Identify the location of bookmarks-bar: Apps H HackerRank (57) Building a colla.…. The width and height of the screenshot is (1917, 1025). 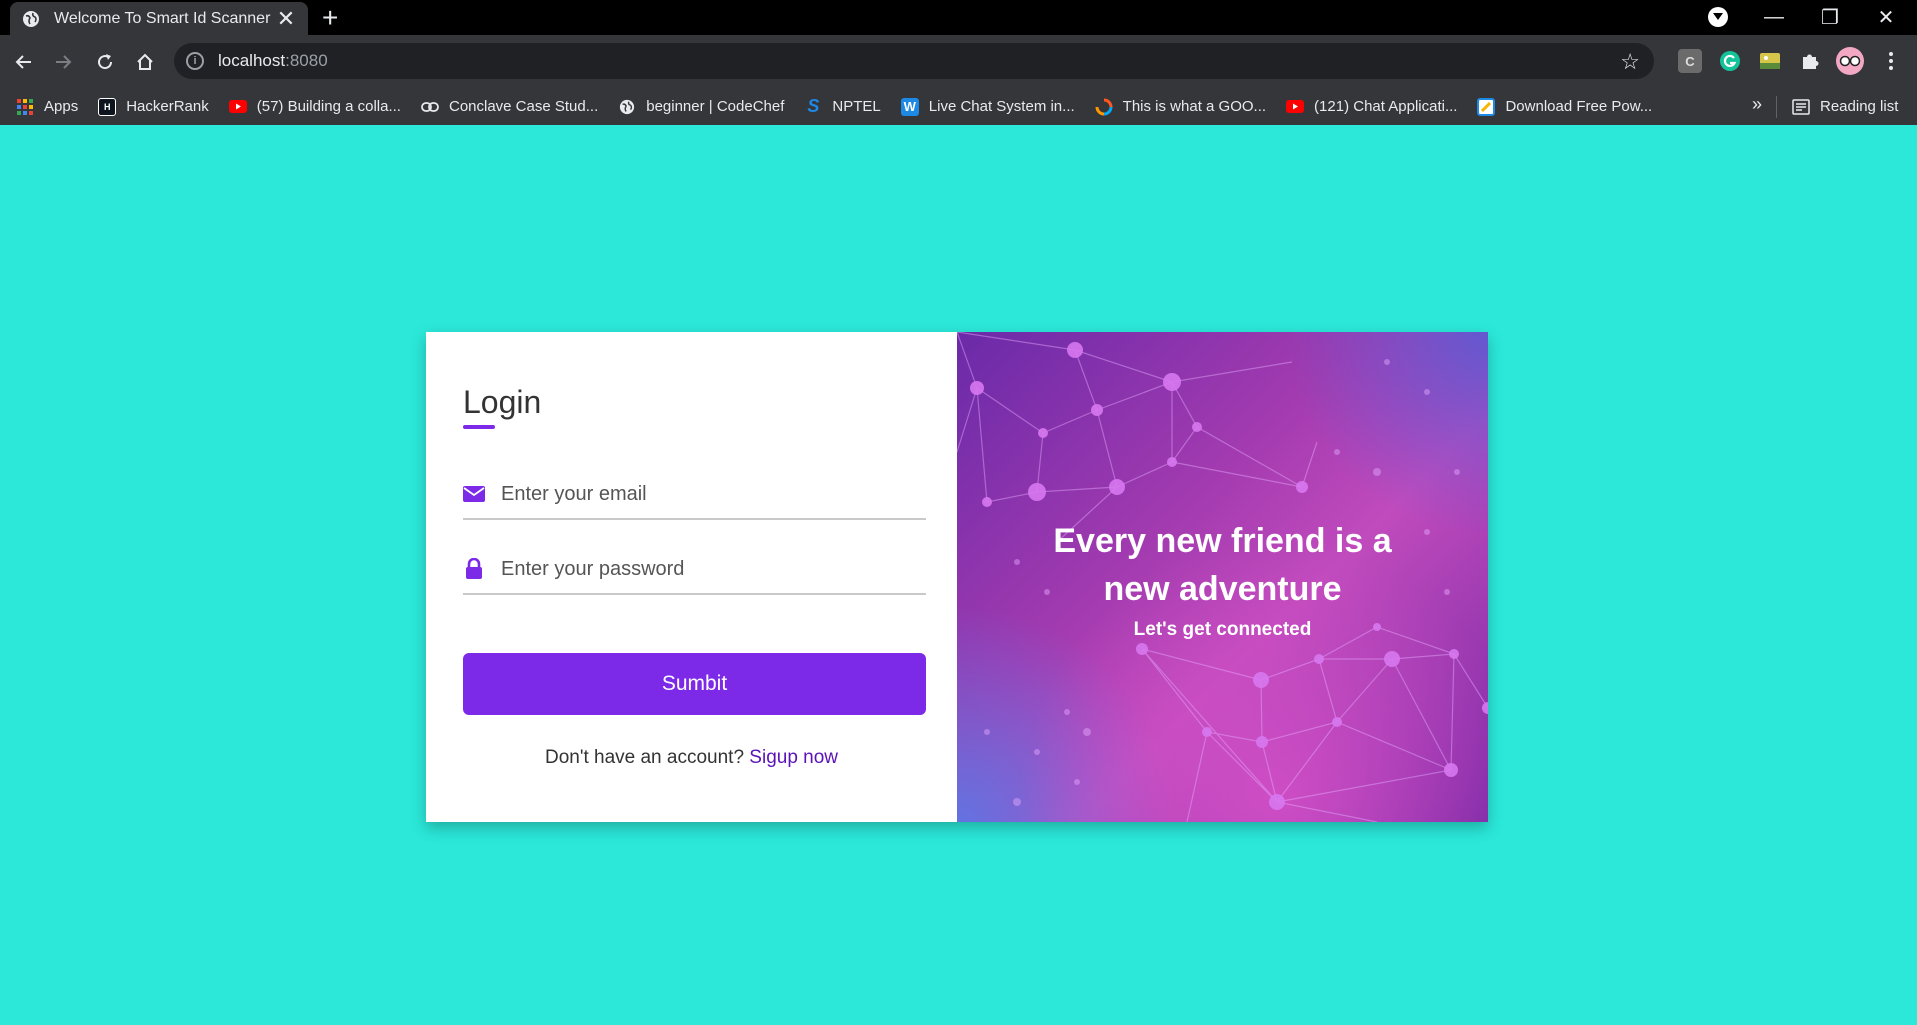
(958, 106).